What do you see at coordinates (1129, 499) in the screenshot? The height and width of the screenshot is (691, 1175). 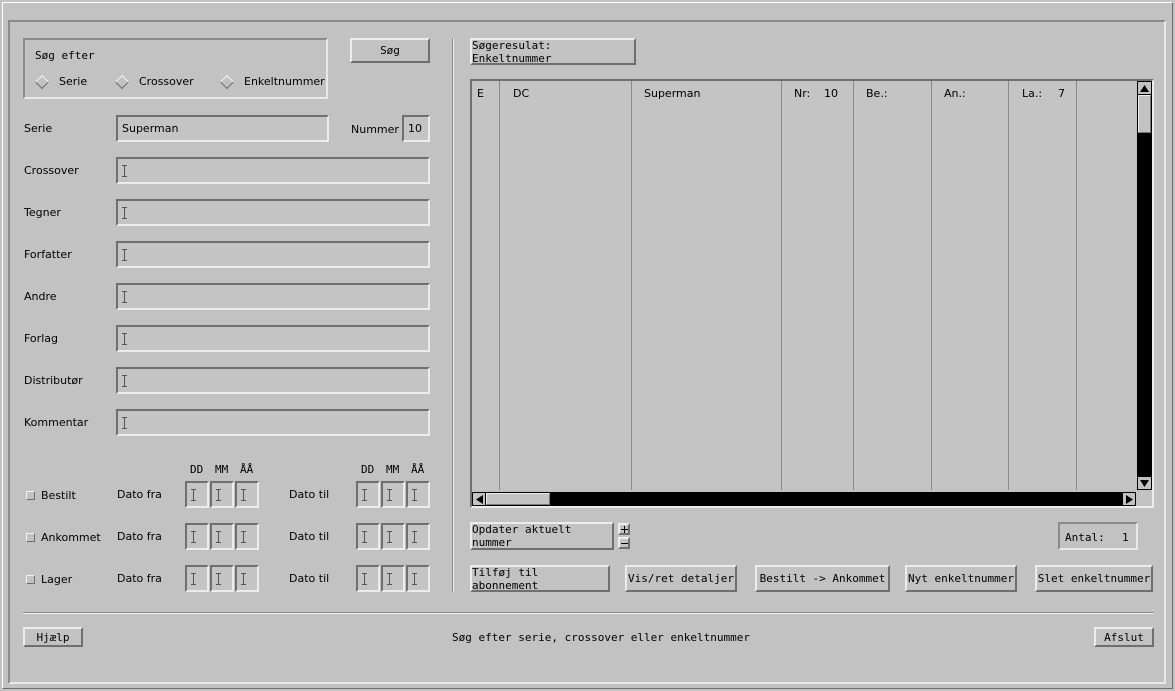 I see `scroll-right-arrow-icon` at bounding box center [1129, 499].